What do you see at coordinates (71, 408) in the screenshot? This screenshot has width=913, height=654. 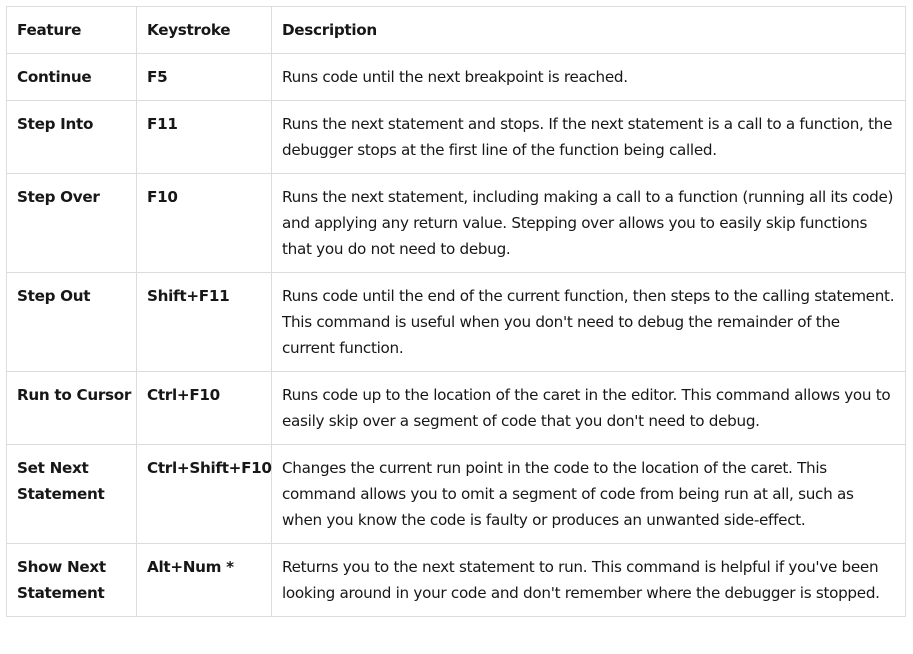 I see `feature-cell: Run to Cursor` at bounding box center [71, 408].